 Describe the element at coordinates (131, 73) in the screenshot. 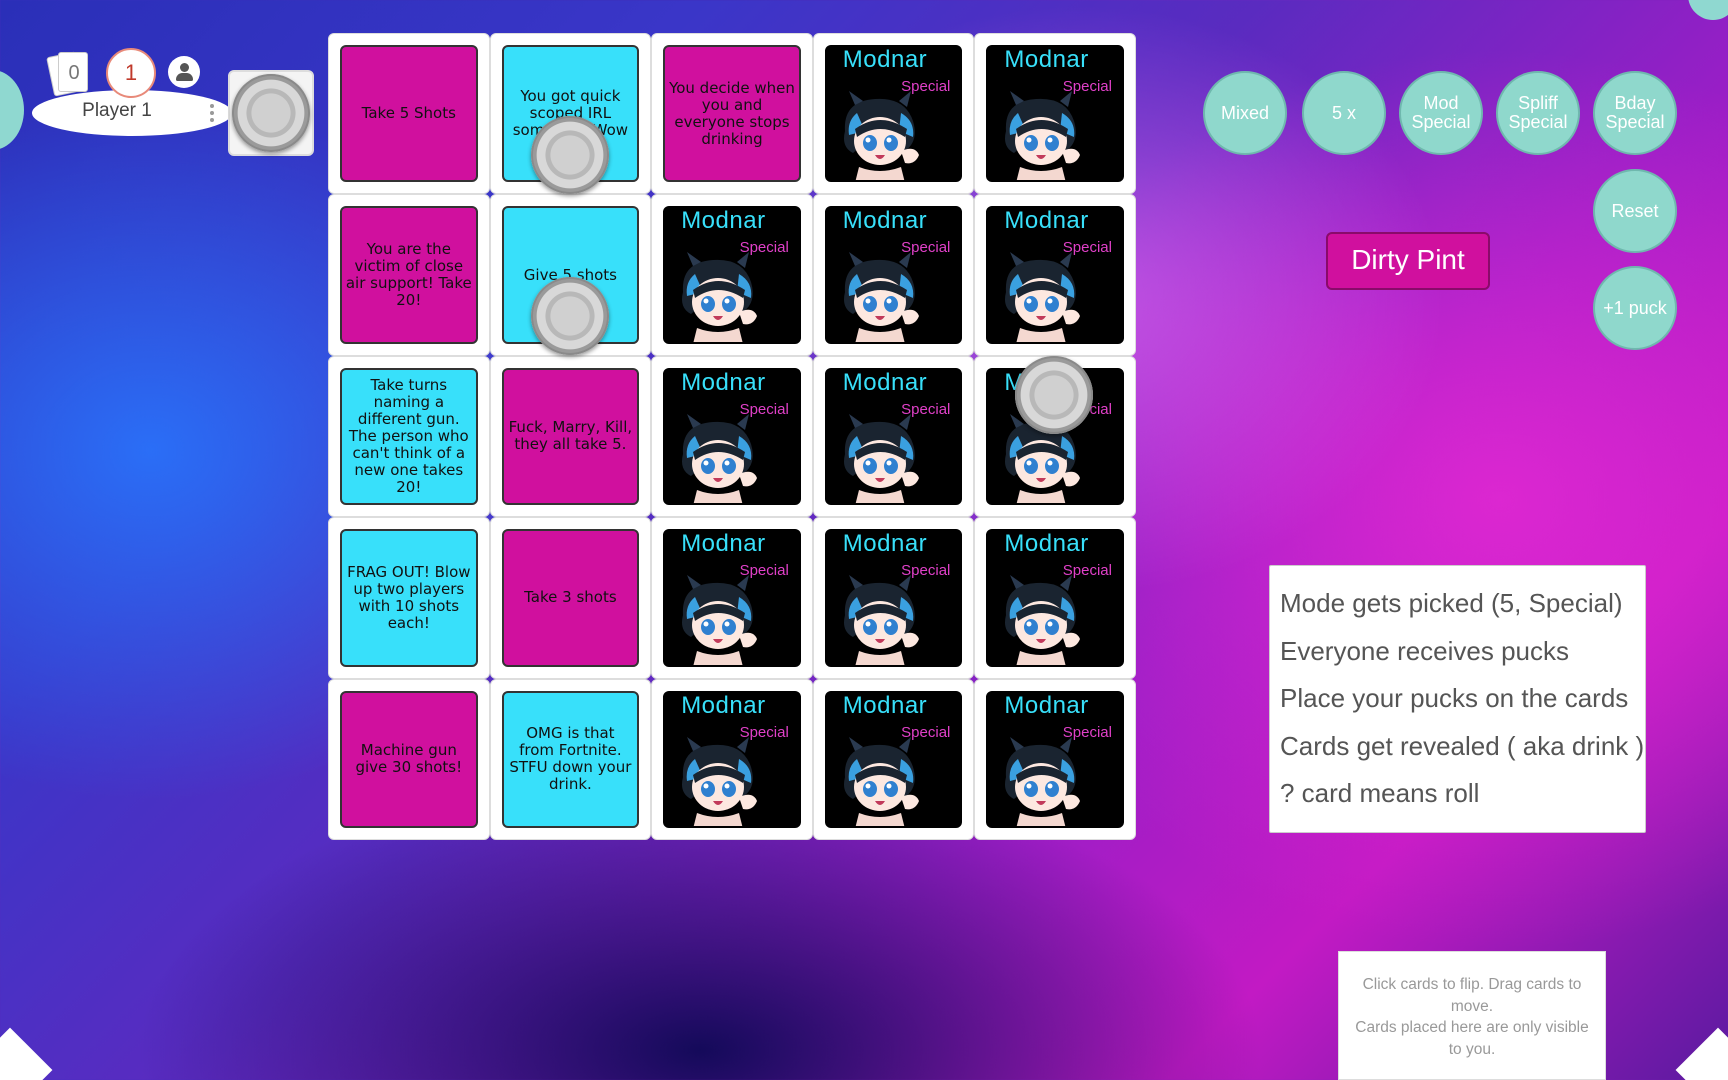

I see `score-badge: 1` at that location.